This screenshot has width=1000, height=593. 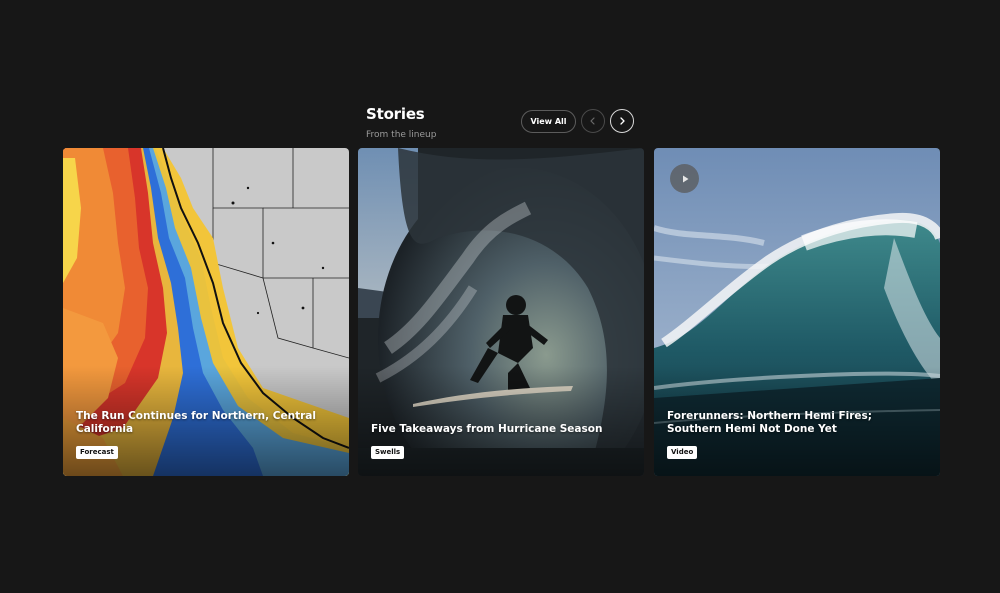 I want to click on view-all-button: View All, so click(x=548, y=121).